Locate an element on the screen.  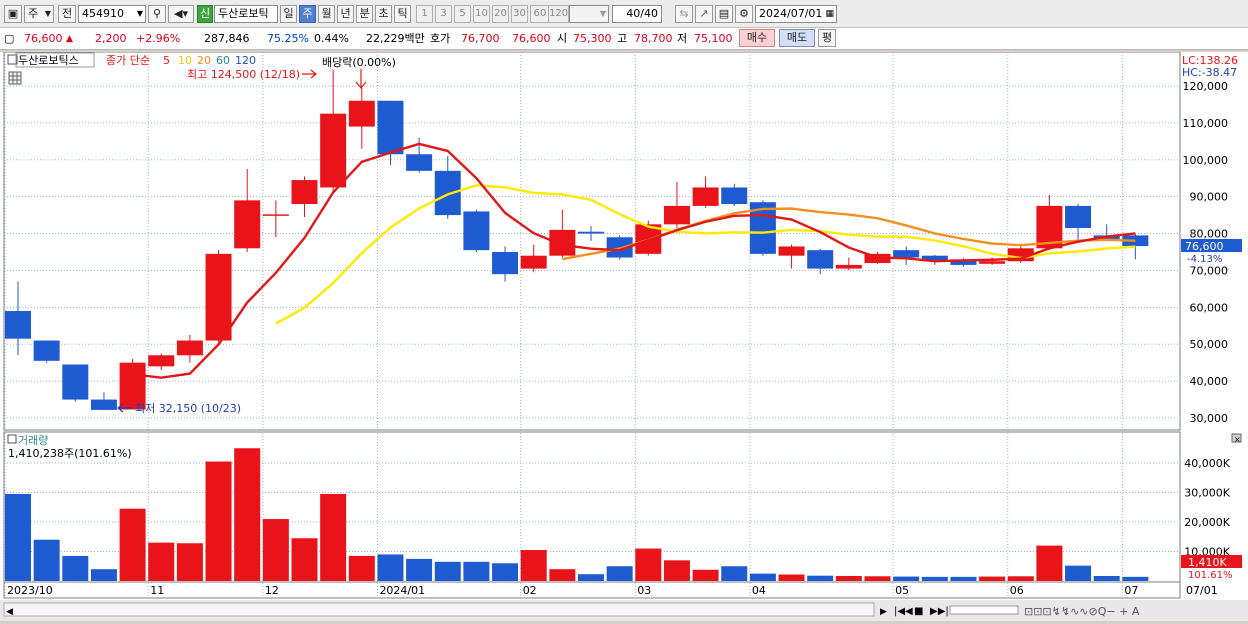
code-value: 454910 is located at coordinates (103, 13).